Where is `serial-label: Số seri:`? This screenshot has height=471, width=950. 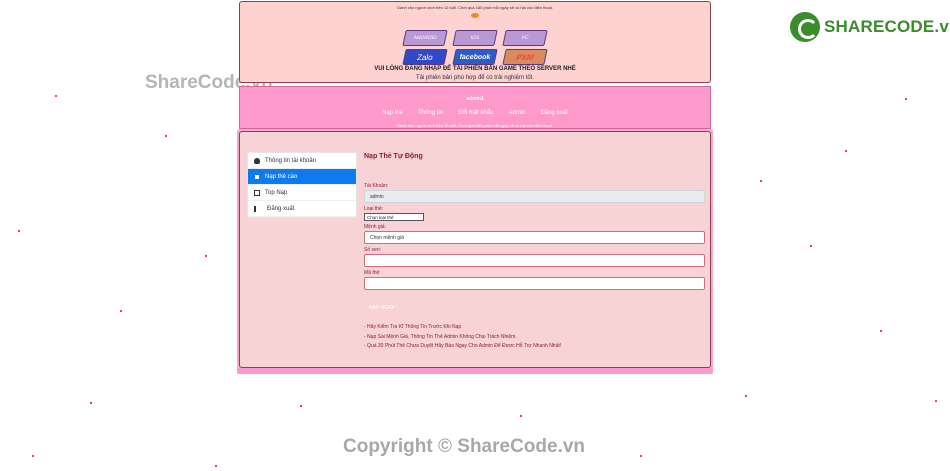 serial-label: Số seri: is located at coordinates (372, 250).